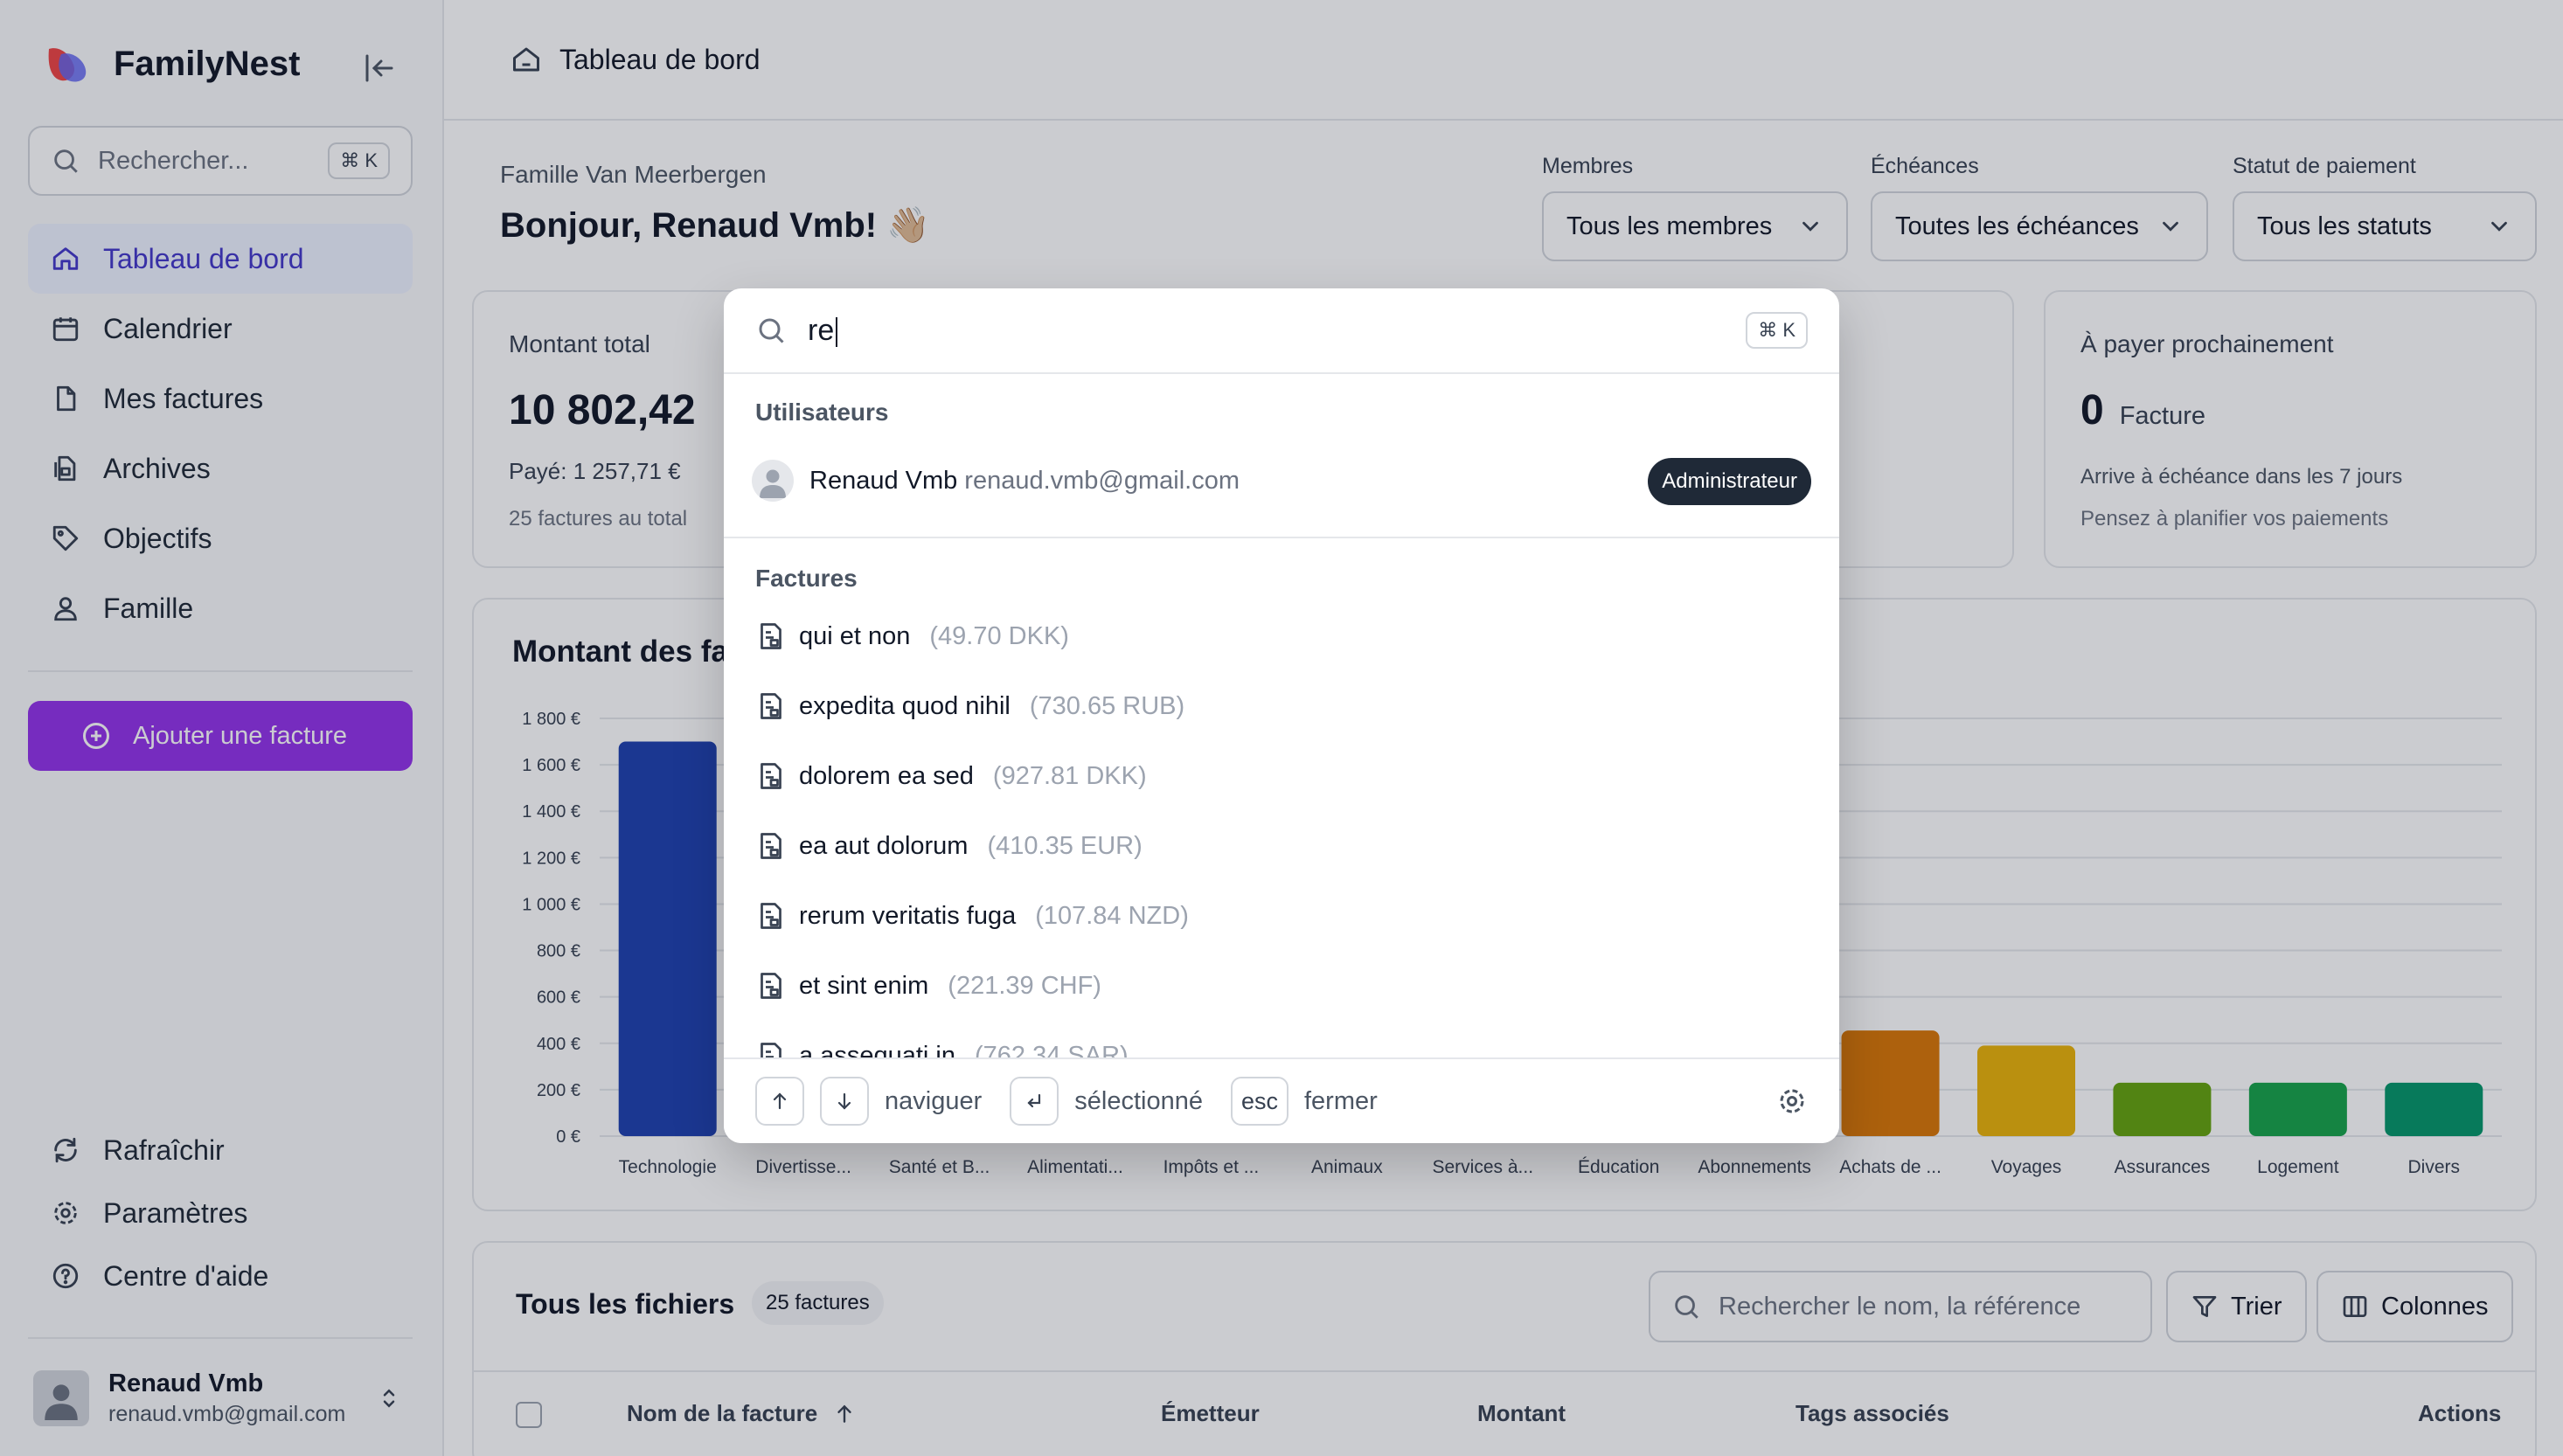 The height and width of the screenshot is (1456, 2563). I want to click on invoice-name: expedita quod nihil, so click(905, 705).